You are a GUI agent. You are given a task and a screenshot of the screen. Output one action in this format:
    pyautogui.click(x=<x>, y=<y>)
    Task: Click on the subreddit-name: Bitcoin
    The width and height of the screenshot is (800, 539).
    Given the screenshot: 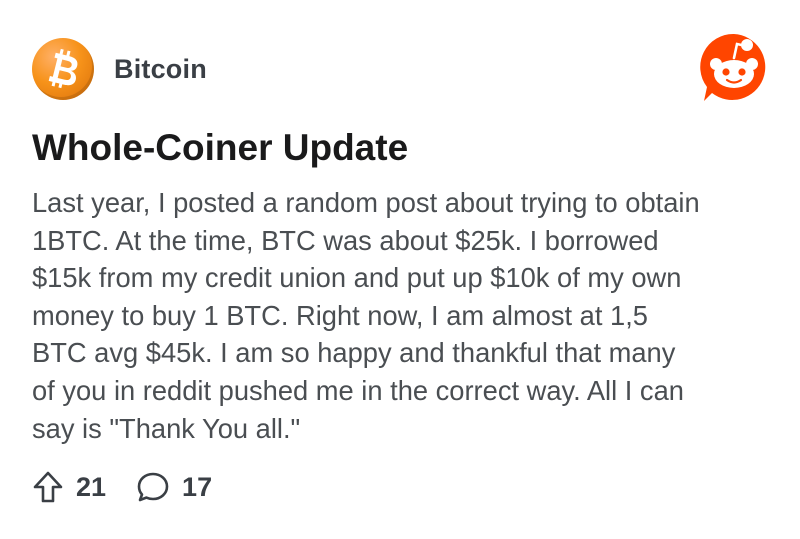 What is the action you would take?
    pyautogui.click(x=160, y=69)
    